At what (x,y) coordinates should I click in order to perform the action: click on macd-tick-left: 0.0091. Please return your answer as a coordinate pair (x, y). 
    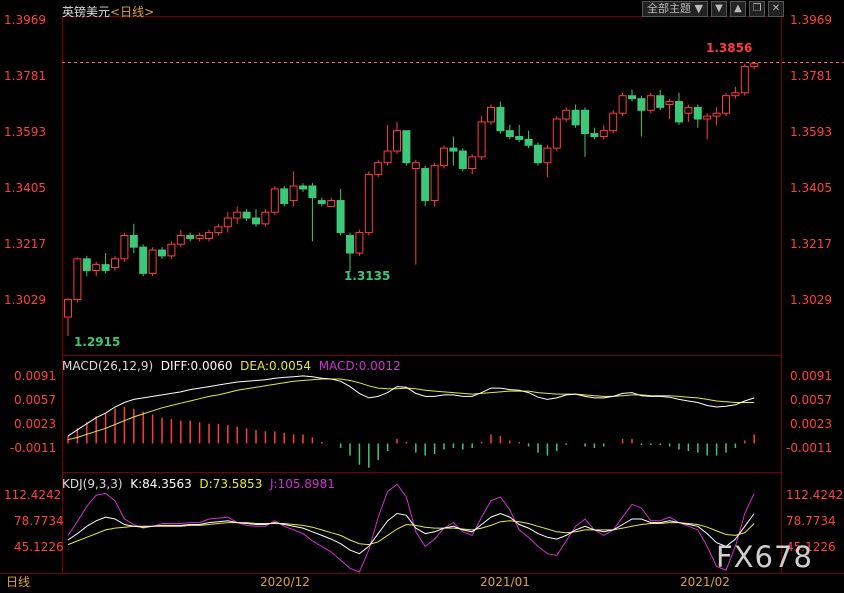
    Looking at the image, I should click on (35, 376).